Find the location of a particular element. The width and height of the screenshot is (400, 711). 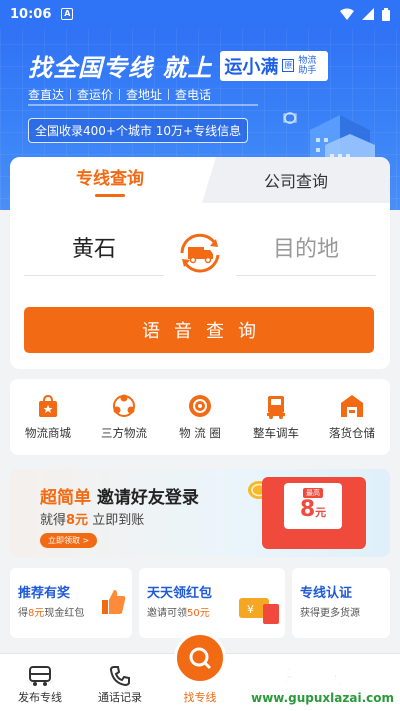

find-line-fab is located at coordinates (200, 658).